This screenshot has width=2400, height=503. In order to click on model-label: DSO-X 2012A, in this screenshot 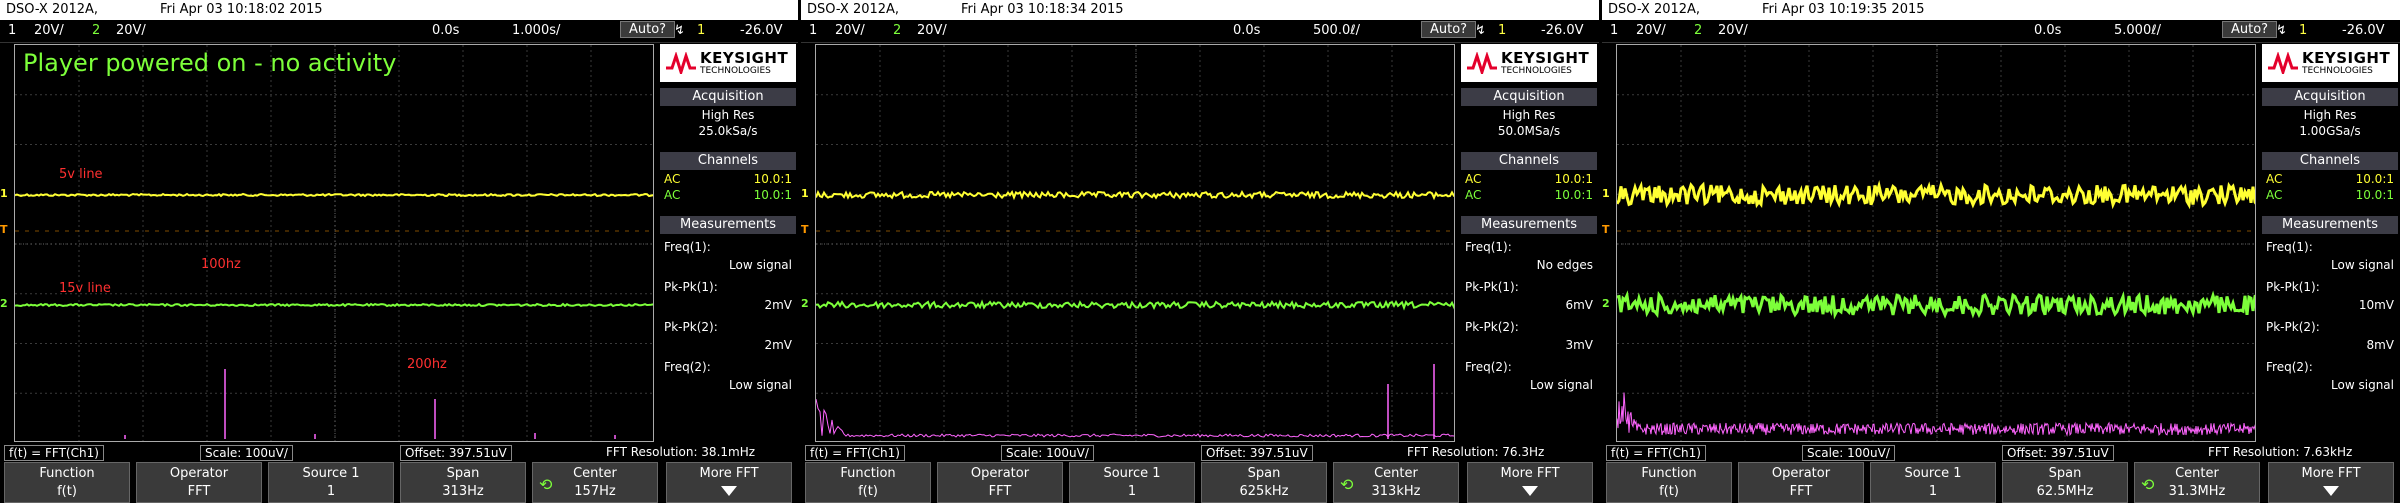, I will do `click(52, 9)`.